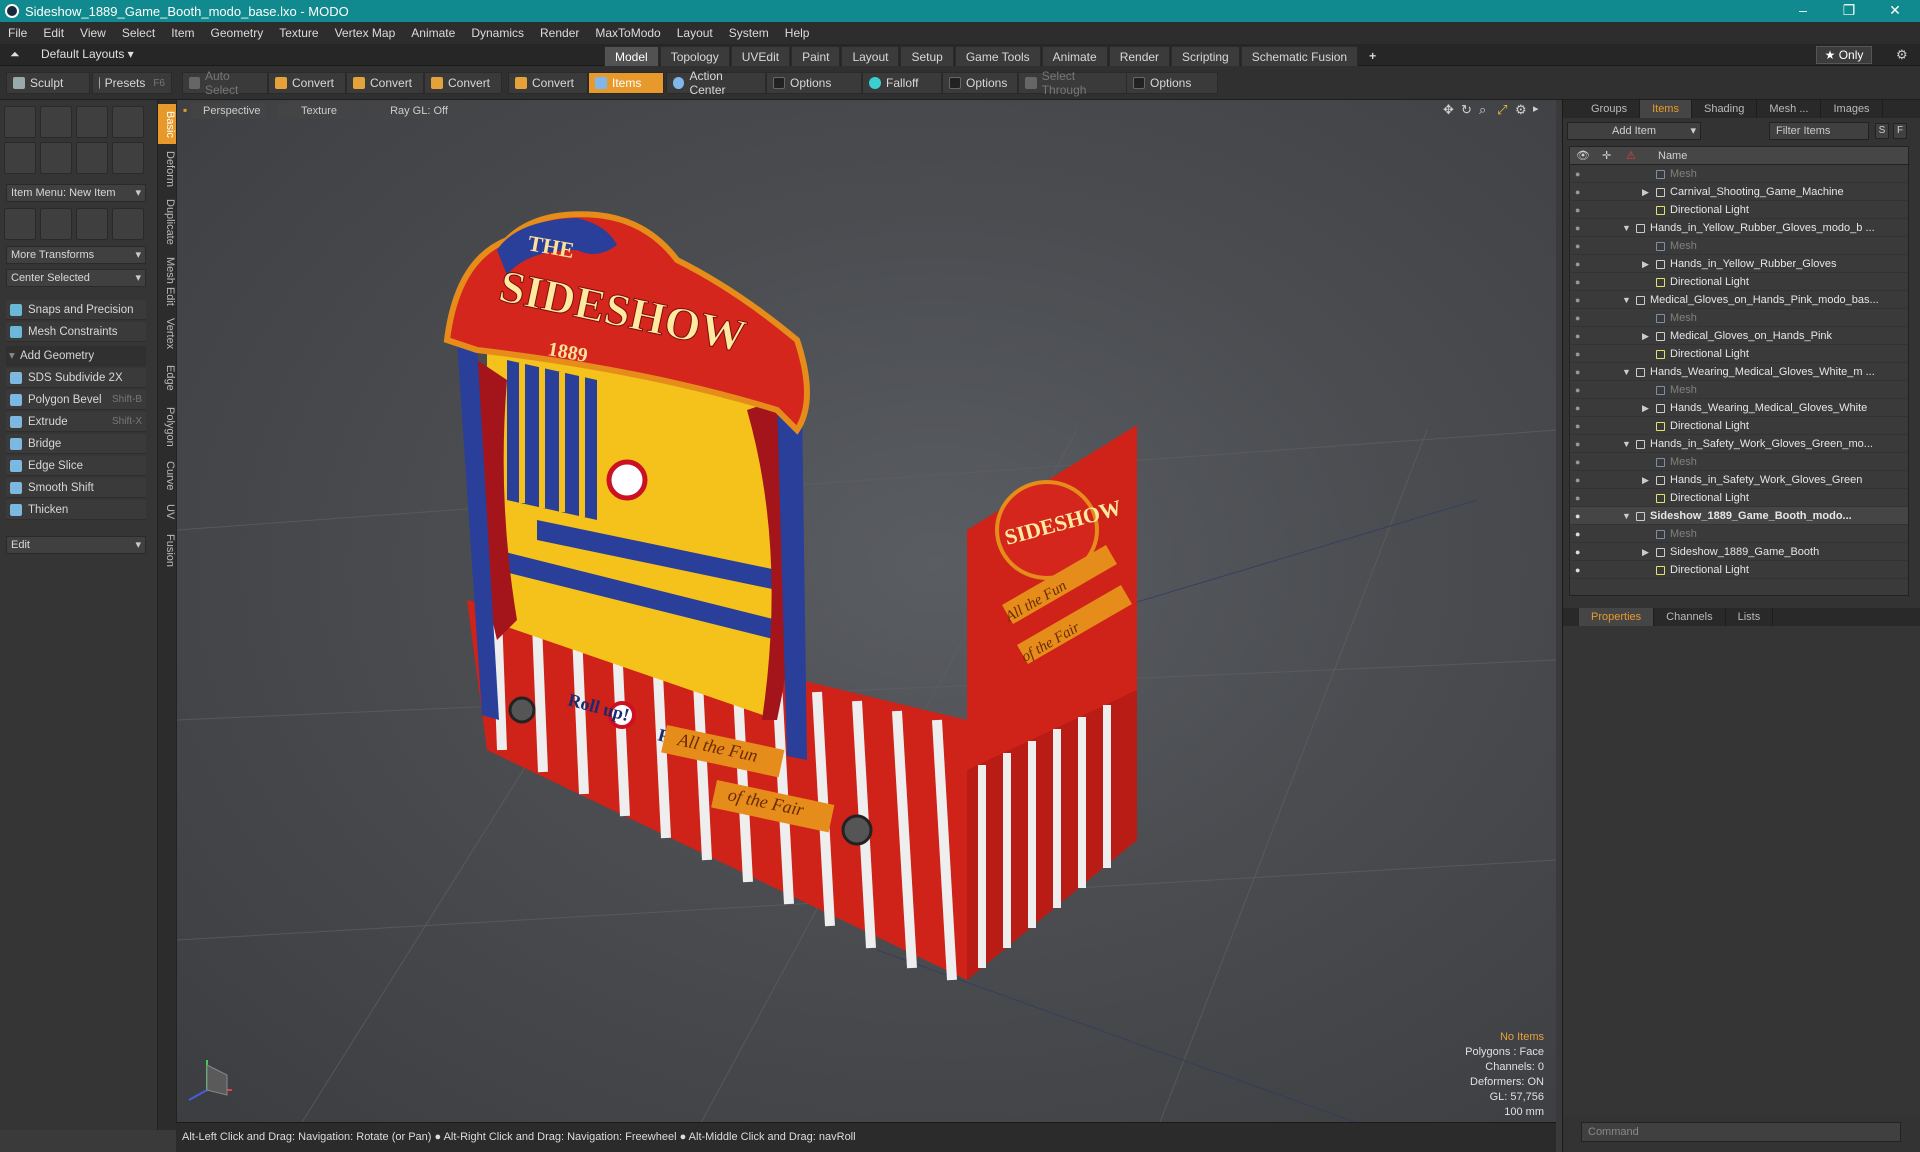 This screenshot has height=1152, width=1920. I want to click on fit-icon: ⤢, so click(1502, 110).